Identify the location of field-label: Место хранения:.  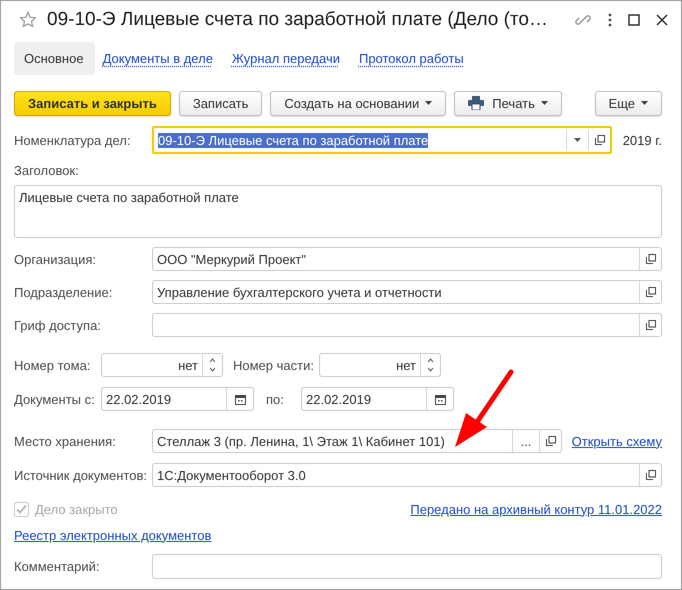
(65, 441).